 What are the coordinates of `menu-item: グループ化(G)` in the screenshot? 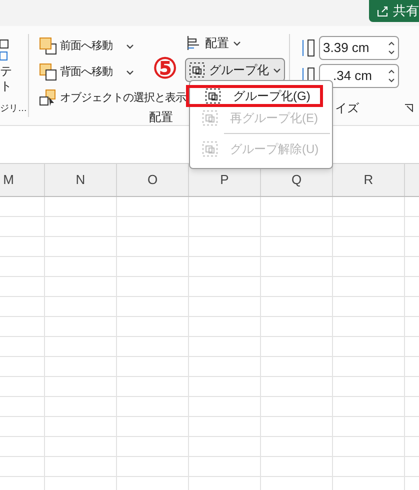 It's located at (254, 96).